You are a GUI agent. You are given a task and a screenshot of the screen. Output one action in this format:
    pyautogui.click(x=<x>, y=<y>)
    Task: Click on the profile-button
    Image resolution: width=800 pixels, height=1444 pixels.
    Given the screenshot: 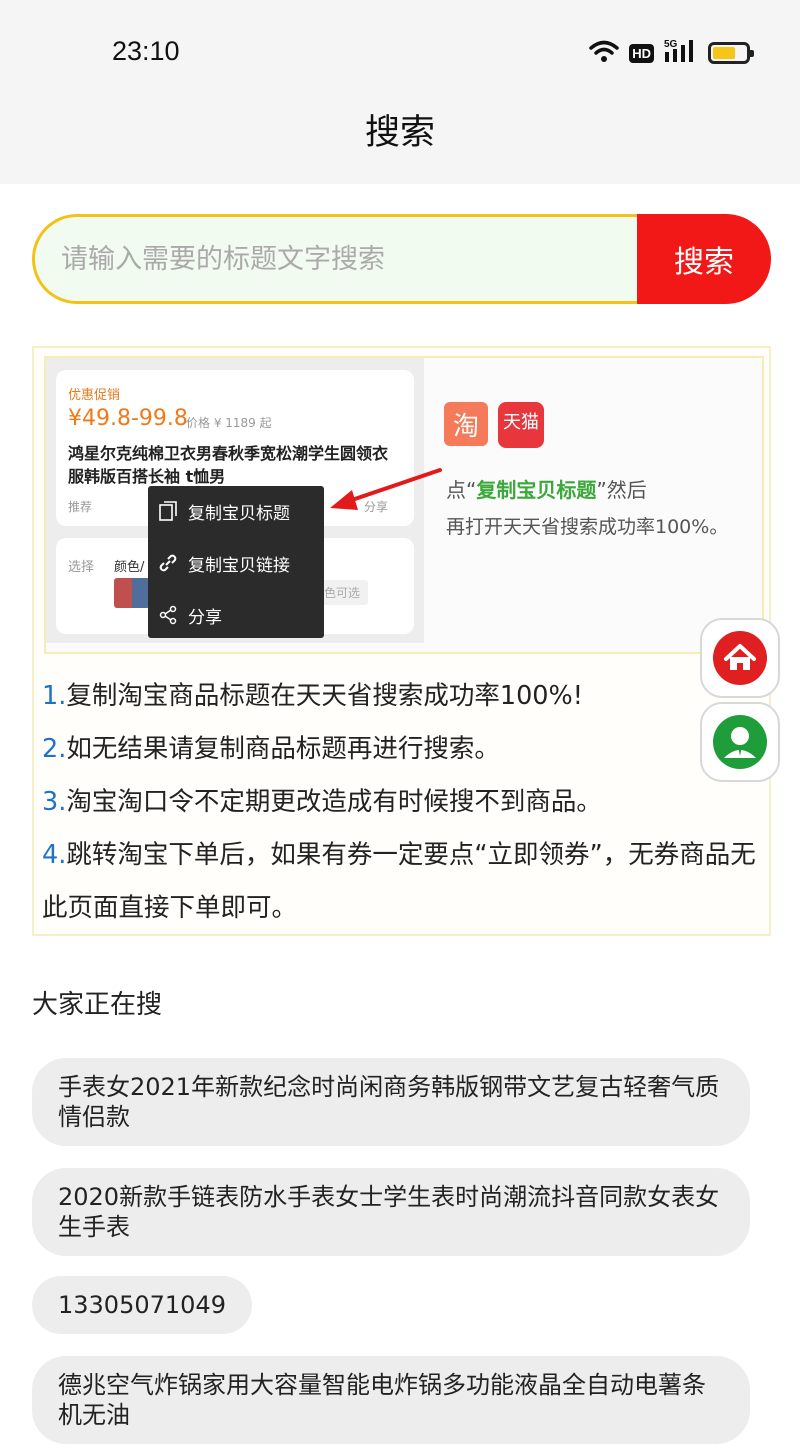 What is the action you would take?
    pyautogui.click(x=740, y=742)
    